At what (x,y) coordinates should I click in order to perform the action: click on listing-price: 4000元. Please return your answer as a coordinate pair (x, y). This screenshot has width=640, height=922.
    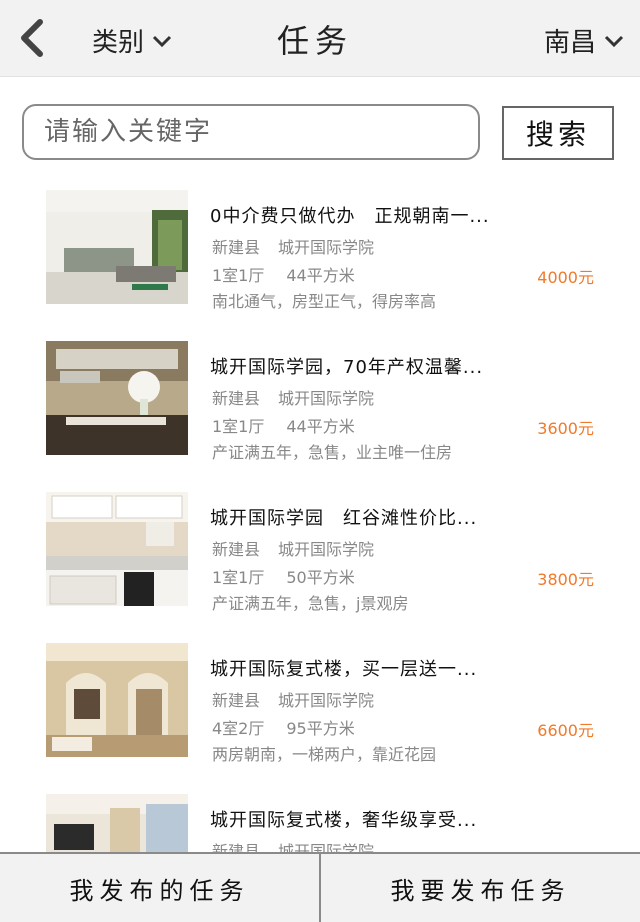
    Looking at the image, I should click on (565, 277).